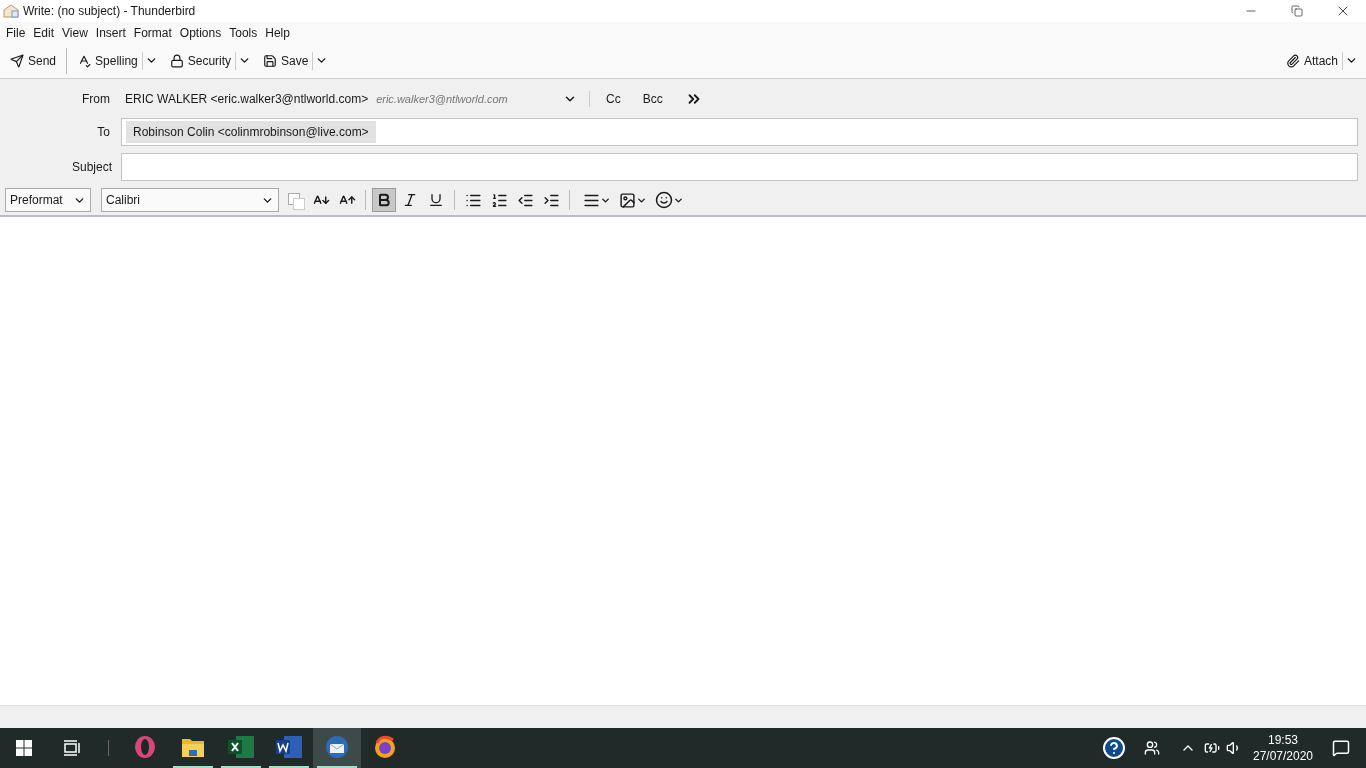 The image size is (1366, 768). What do you see at coordinates (91, 167) in the screenshot?
I see `subject-label: Subject` at bounding box center [91, 167].